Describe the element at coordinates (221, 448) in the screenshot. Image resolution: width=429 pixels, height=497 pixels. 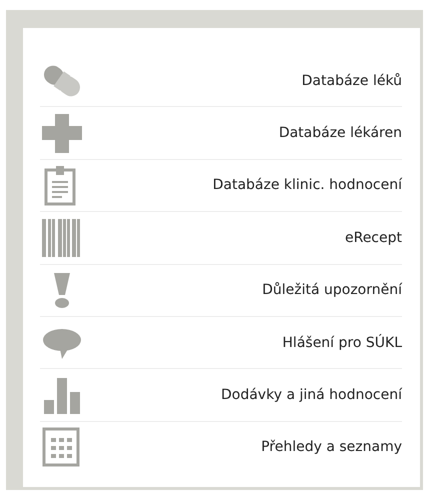
I see `menu-item: Přehledy a seznamy` at that location.